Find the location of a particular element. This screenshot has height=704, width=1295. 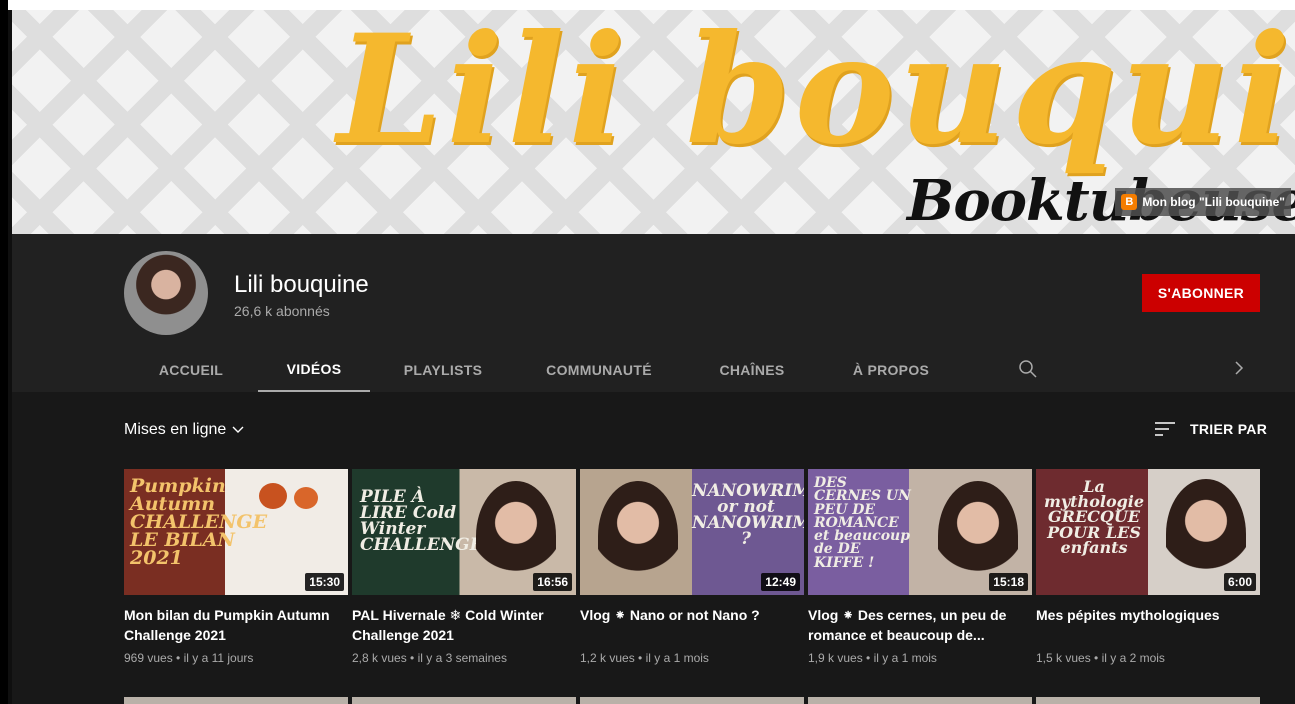

video-meta: 2,8 k vues • il y a 3 semaines is located at coordinates (429, 658).